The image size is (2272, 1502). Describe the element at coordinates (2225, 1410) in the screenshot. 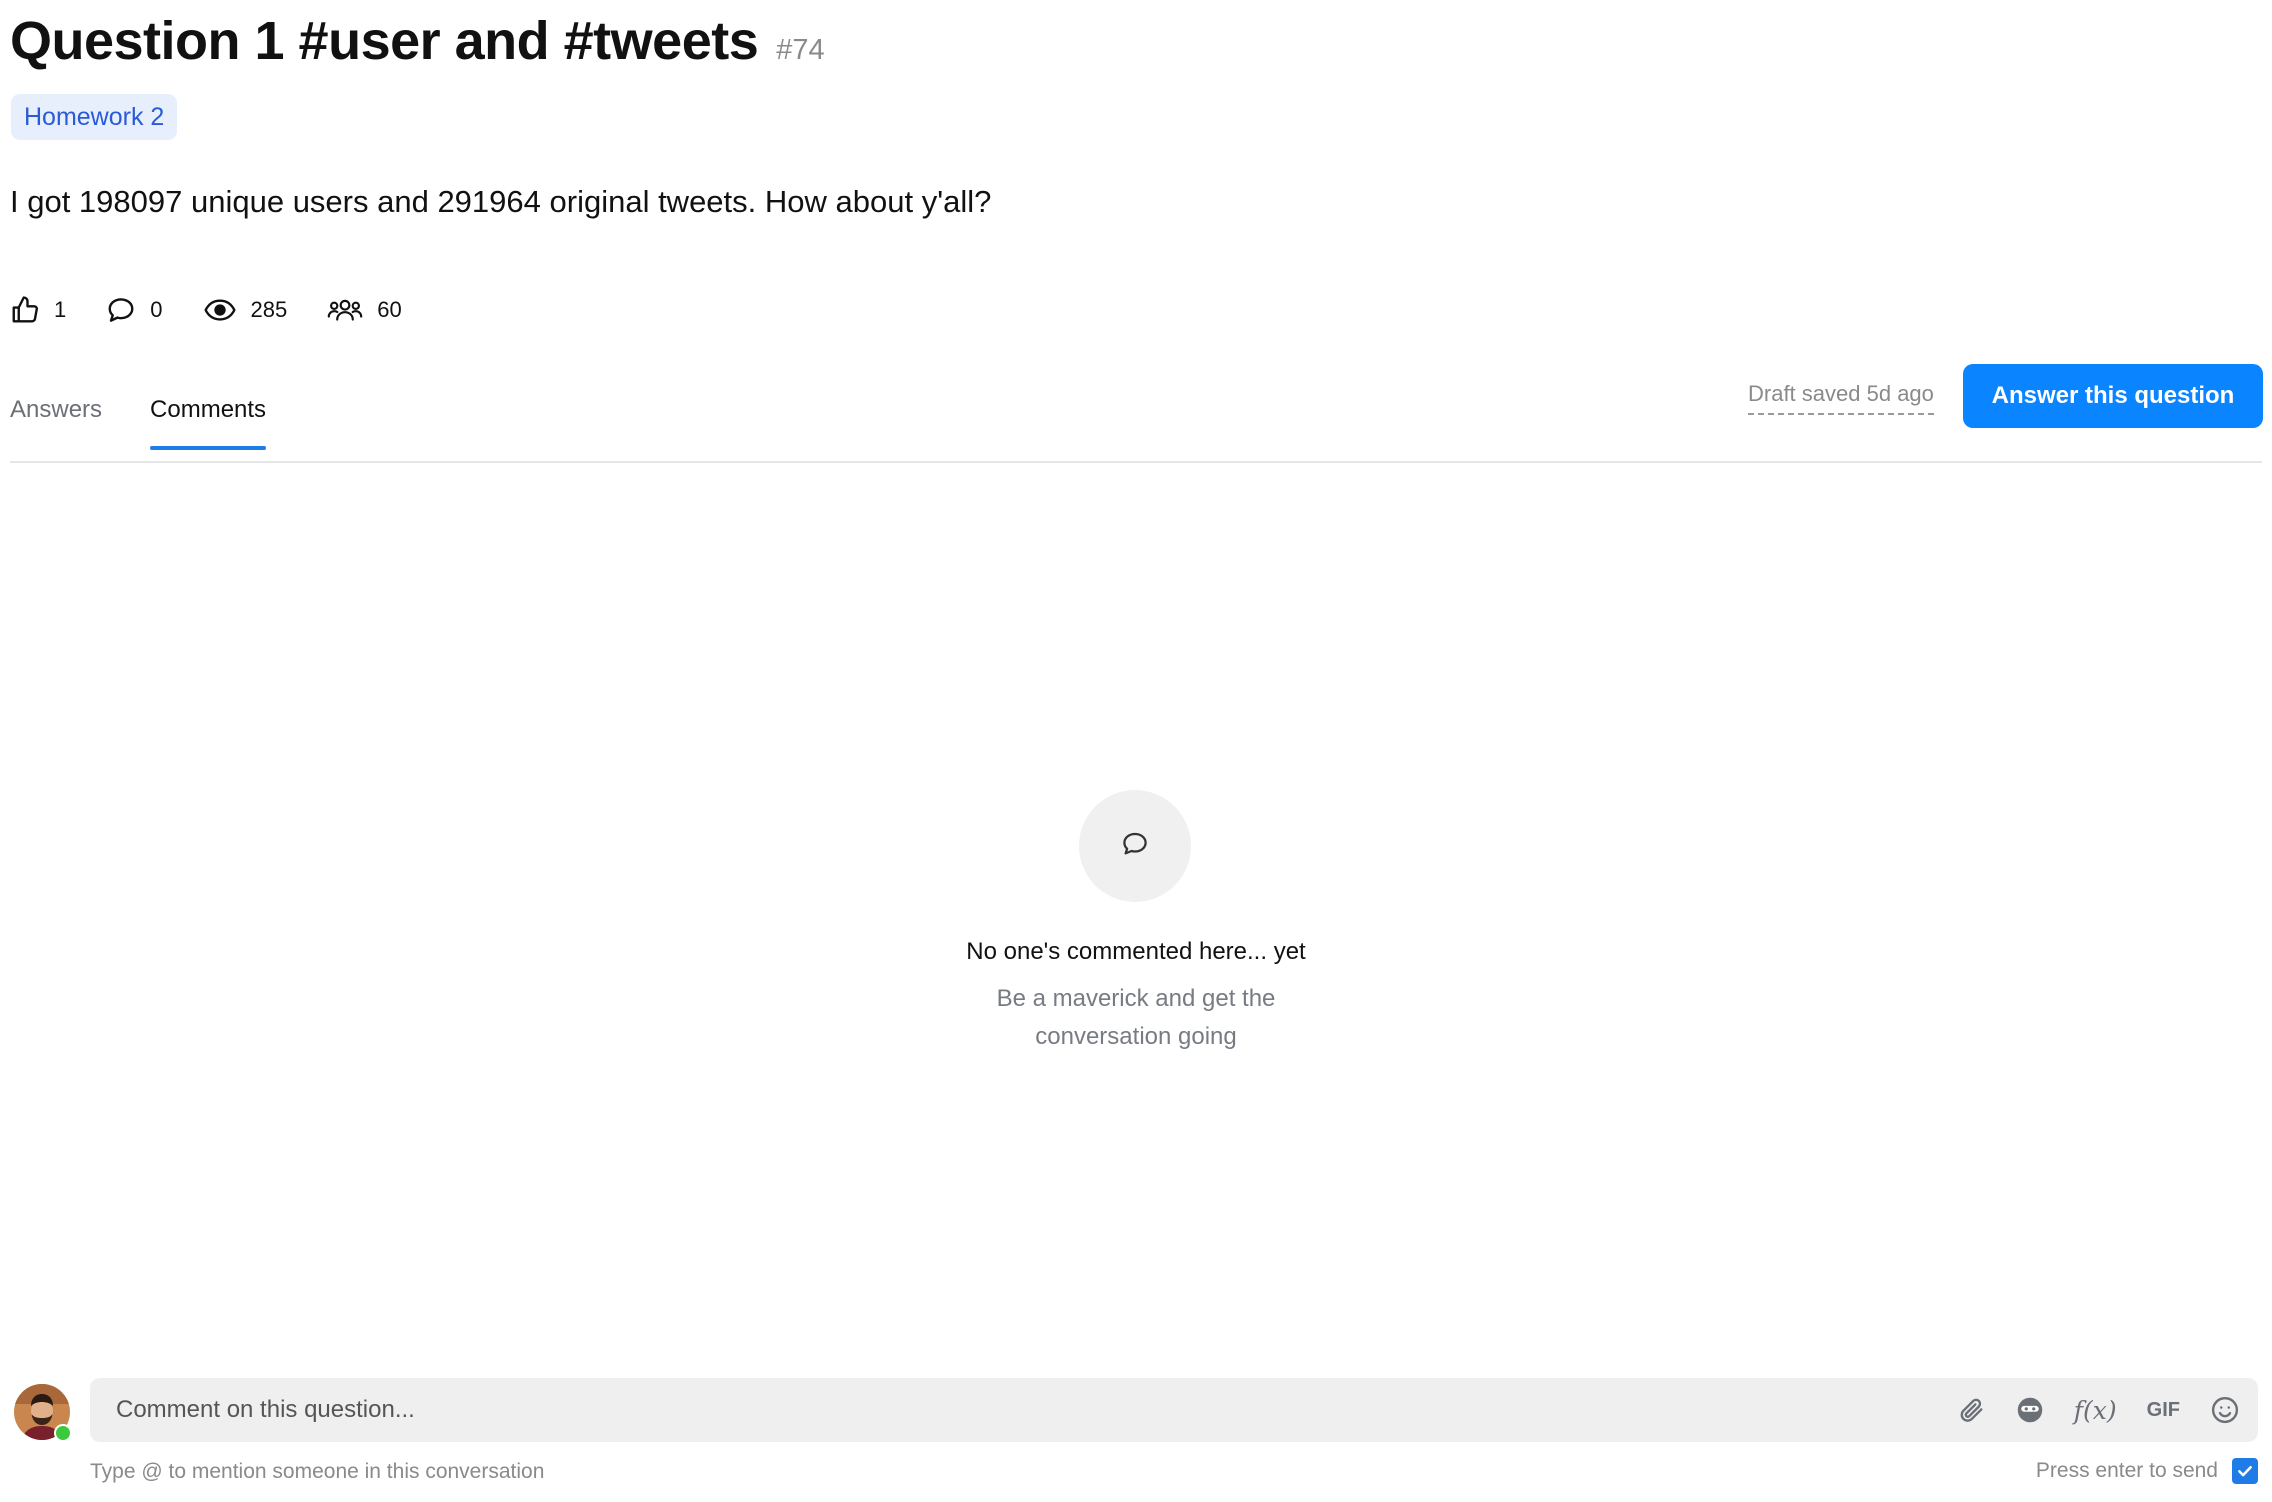

I see `emoji-icon` at that location.